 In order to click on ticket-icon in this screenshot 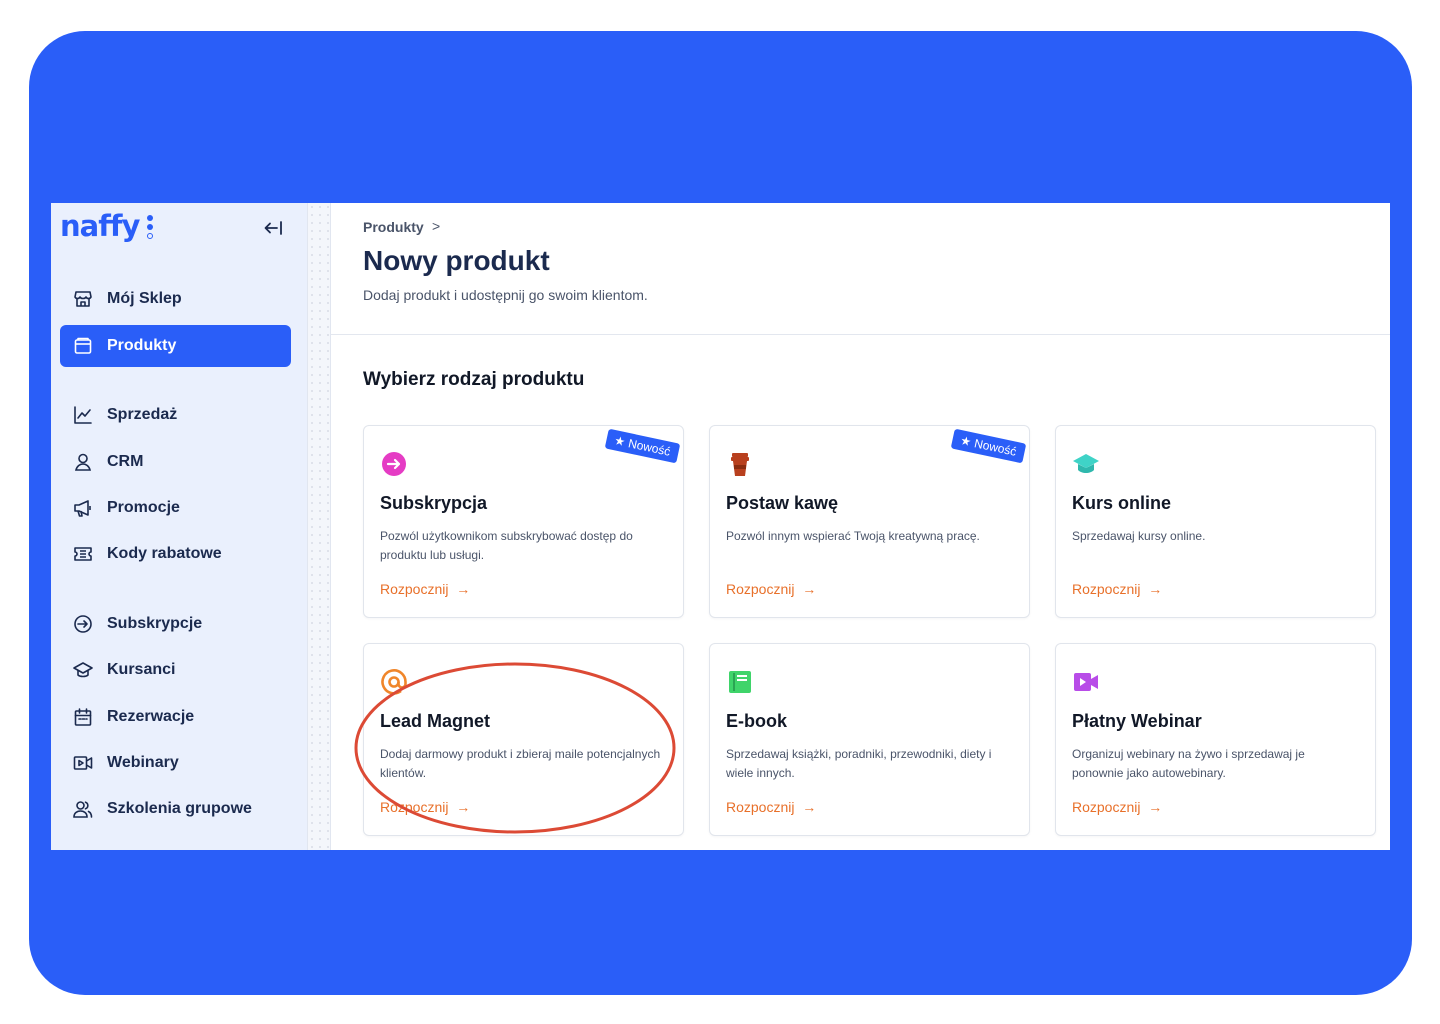, I will do `click(83, 554)`.